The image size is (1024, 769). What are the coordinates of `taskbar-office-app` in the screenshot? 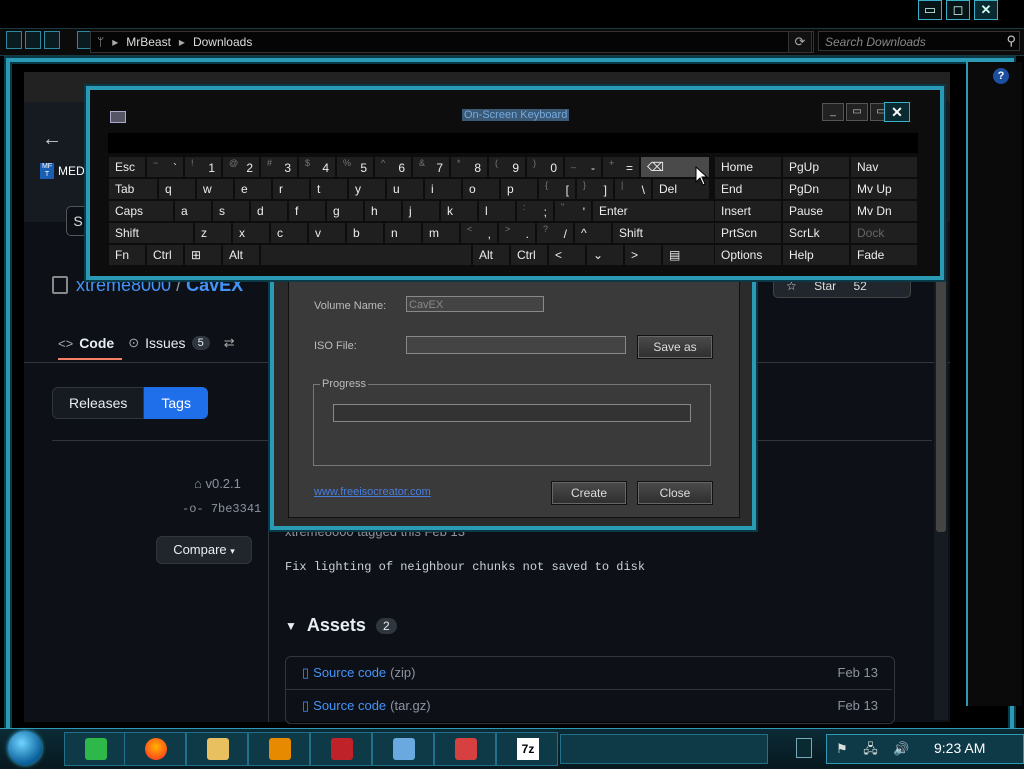 It's located at (465, 749).